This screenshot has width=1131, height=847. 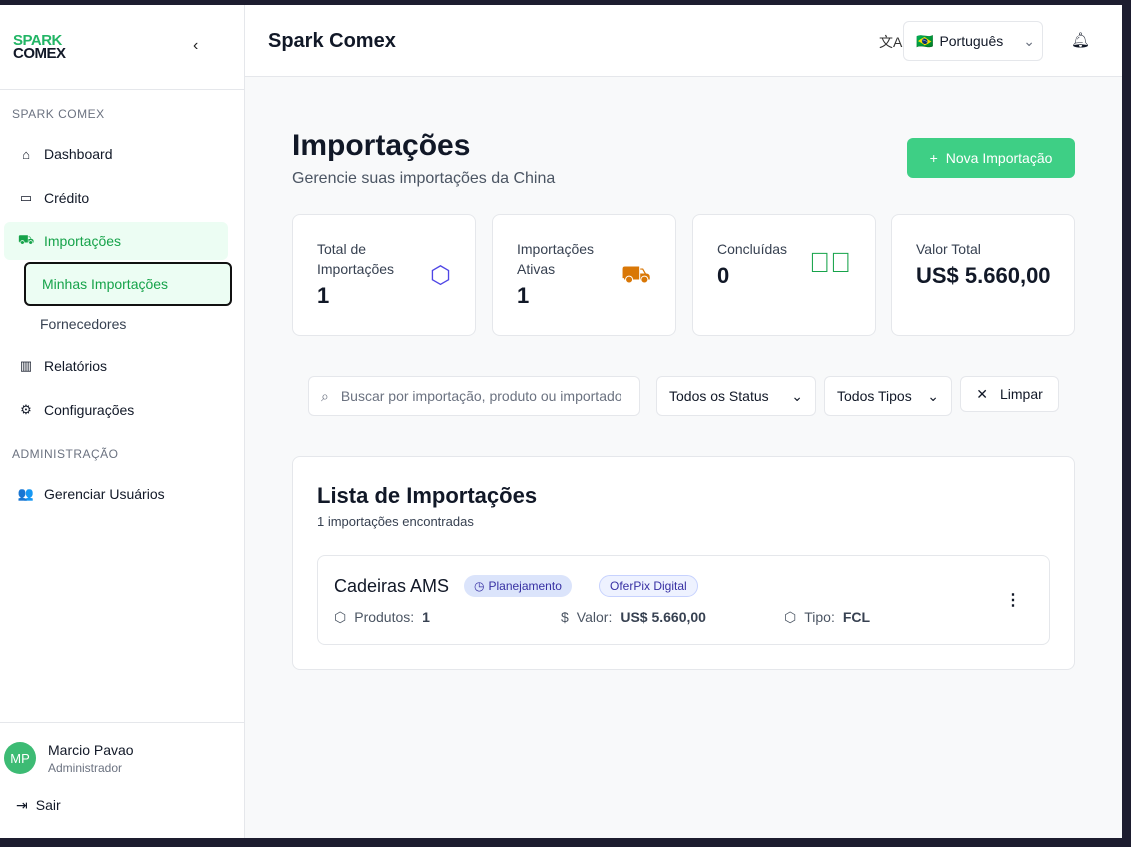 What do you see at coordinates (594, 617) in the screenshot?
I see `label: Valor:` at bounding box center [594, 617].